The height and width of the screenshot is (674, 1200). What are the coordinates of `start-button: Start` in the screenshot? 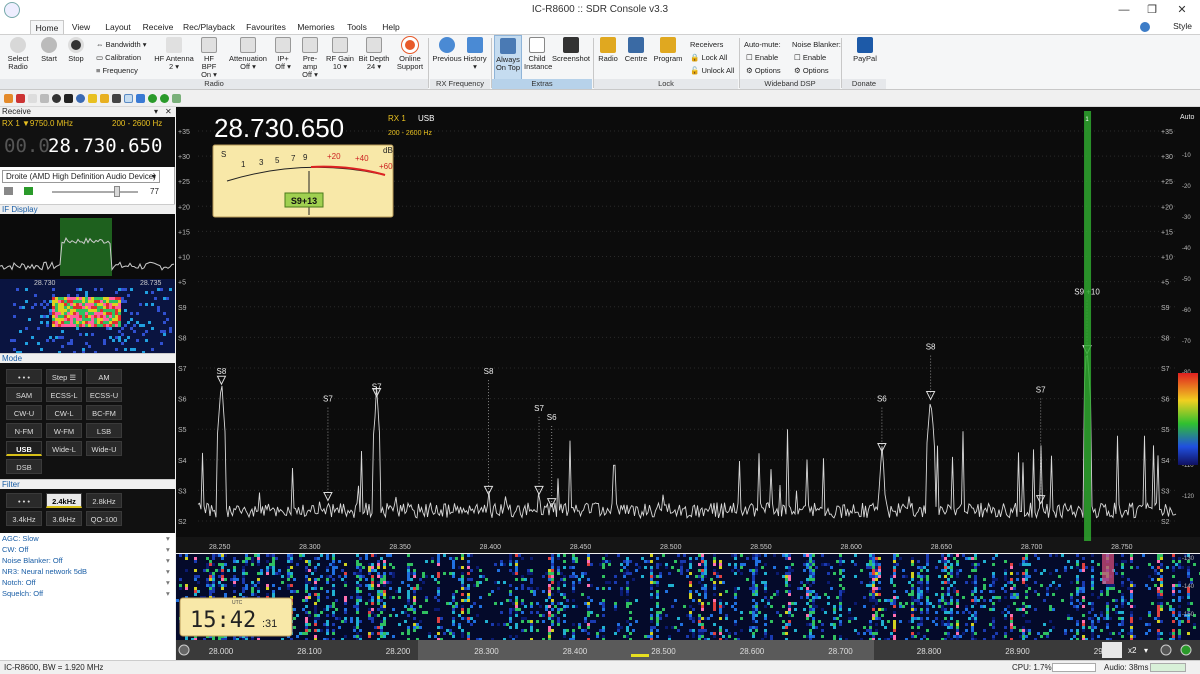 It's located at (49, 57).